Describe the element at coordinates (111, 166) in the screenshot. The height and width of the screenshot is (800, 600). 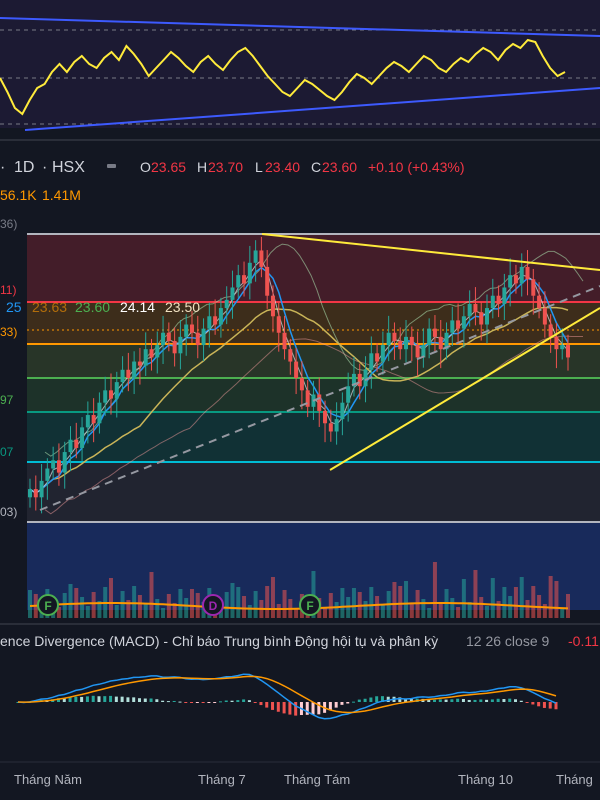
I see `collapse-icon` at that location.